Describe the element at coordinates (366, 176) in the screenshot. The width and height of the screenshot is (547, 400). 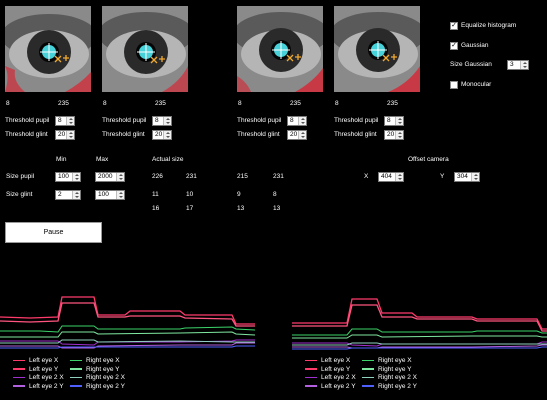
I see `offset-x-label: X` at that location.